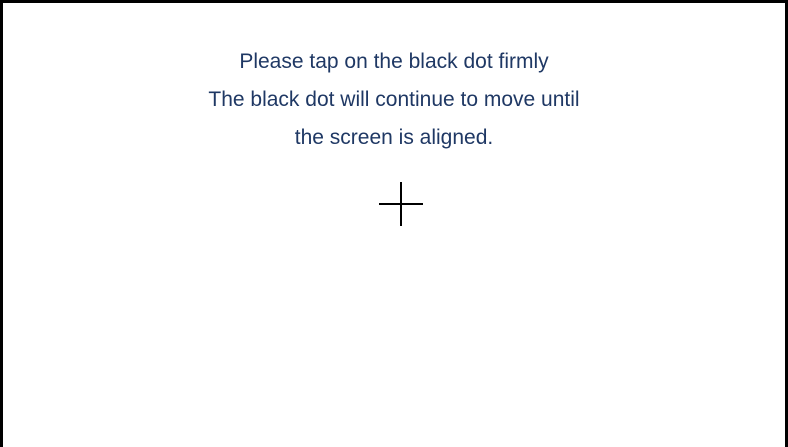  I want to click on instruction-line-3: the screen is aligned., so click(394, 137).